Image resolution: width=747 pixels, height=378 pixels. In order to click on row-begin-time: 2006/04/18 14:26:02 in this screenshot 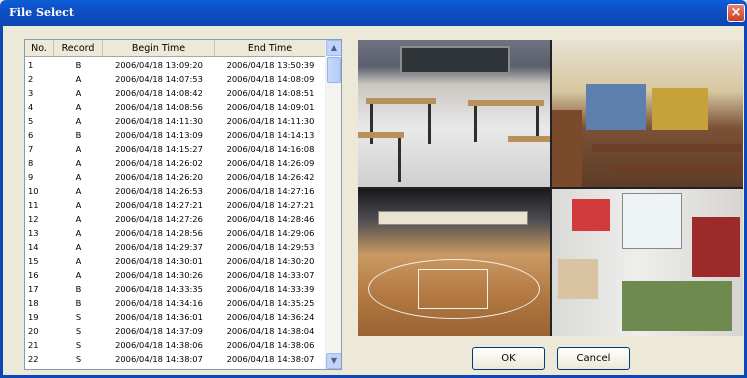, I will do `click(159, 163)`.